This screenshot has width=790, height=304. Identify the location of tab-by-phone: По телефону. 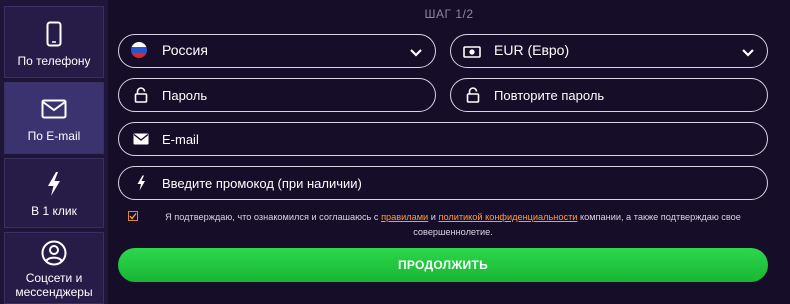
(54, 42).